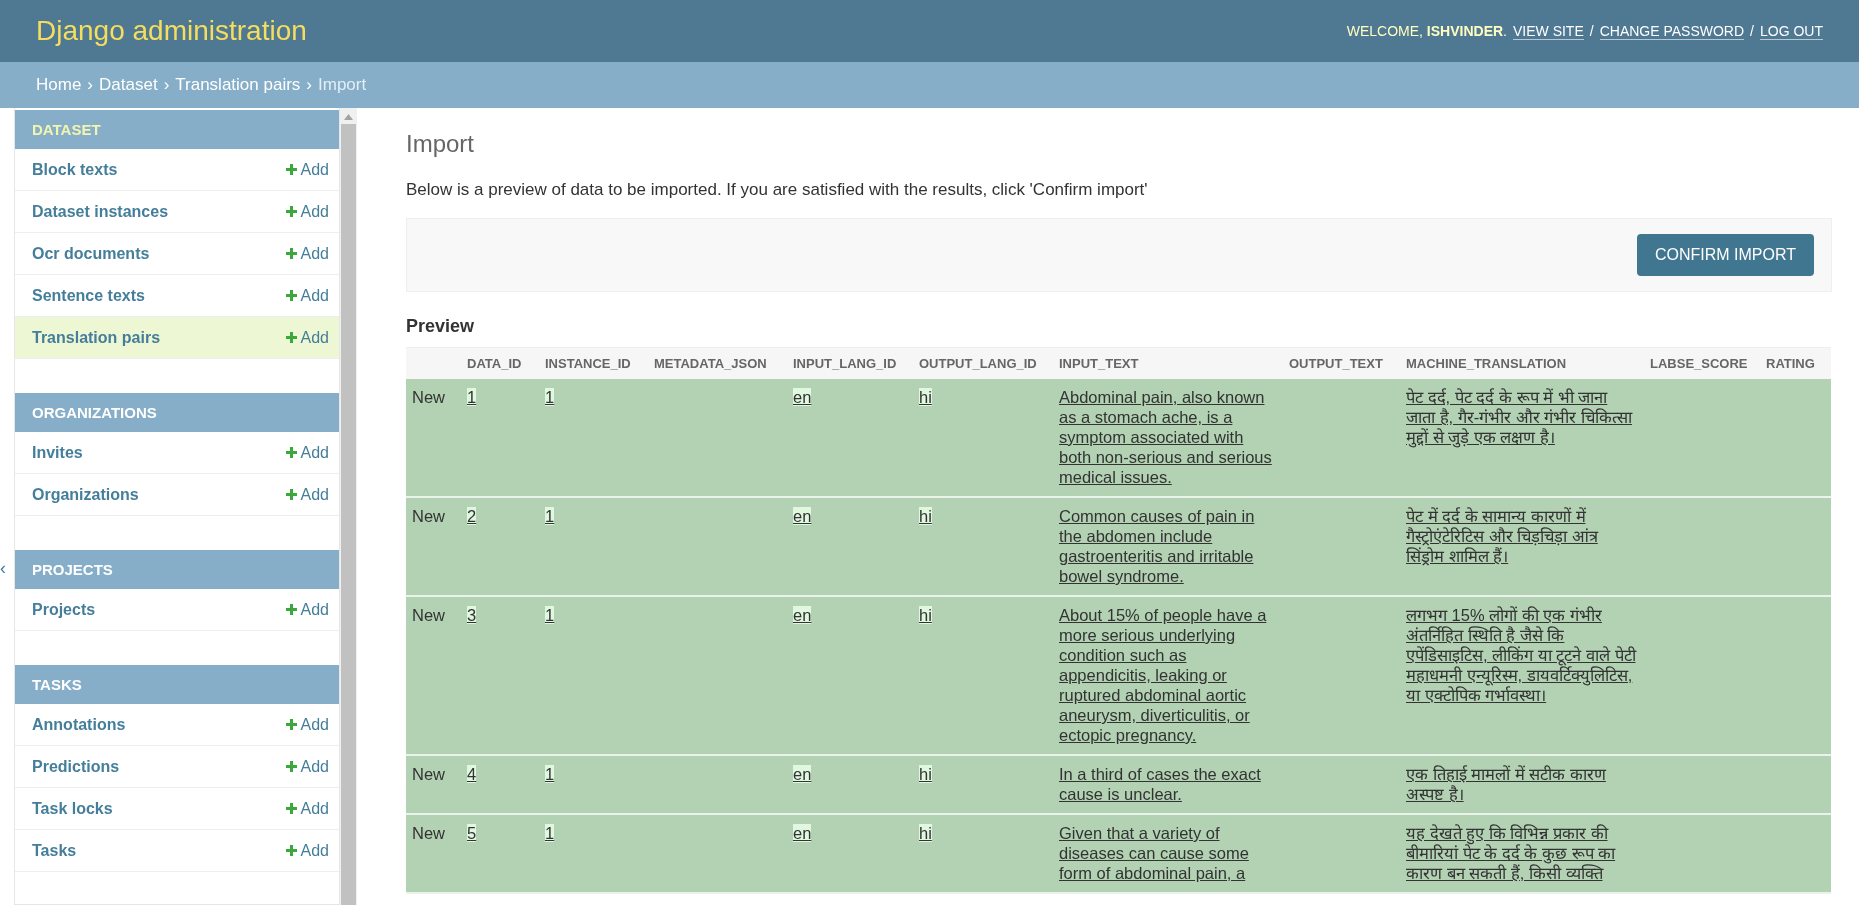  What do you see at coordinates (472, 615) in the screenshot?
I see `inserted-text: 3` at bounding box center [472, 615].